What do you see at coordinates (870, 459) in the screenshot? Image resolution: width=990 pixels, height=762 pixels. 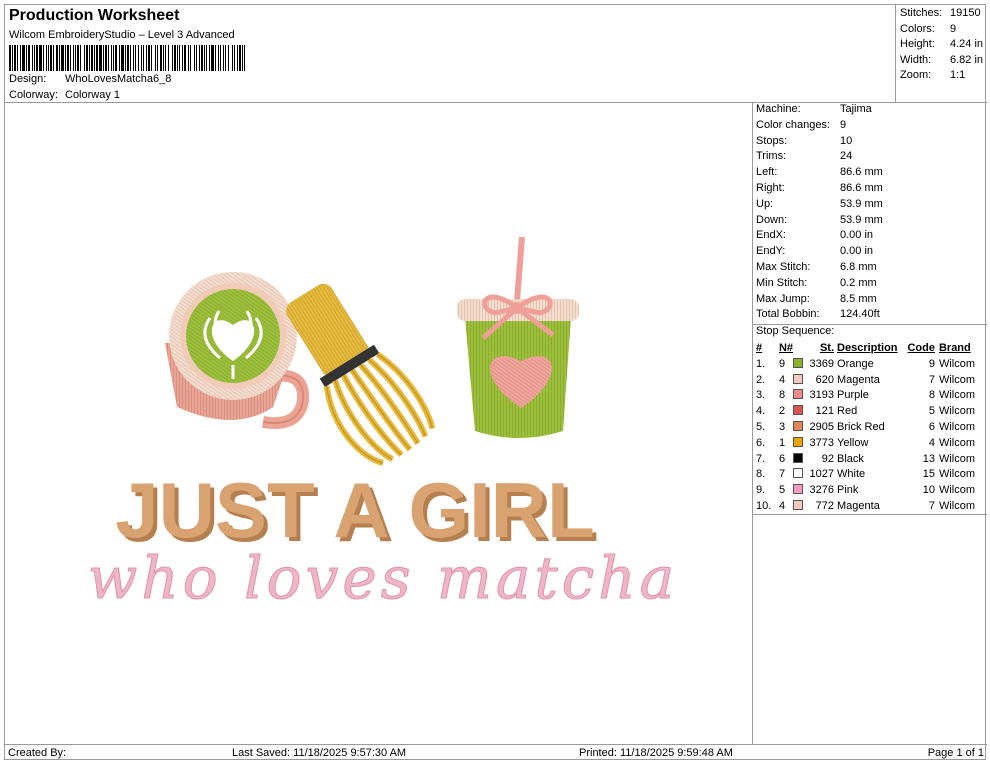 I see `table-row: 7. 6 92 Black 13 Wilcom` at bounding box center [870, 459].